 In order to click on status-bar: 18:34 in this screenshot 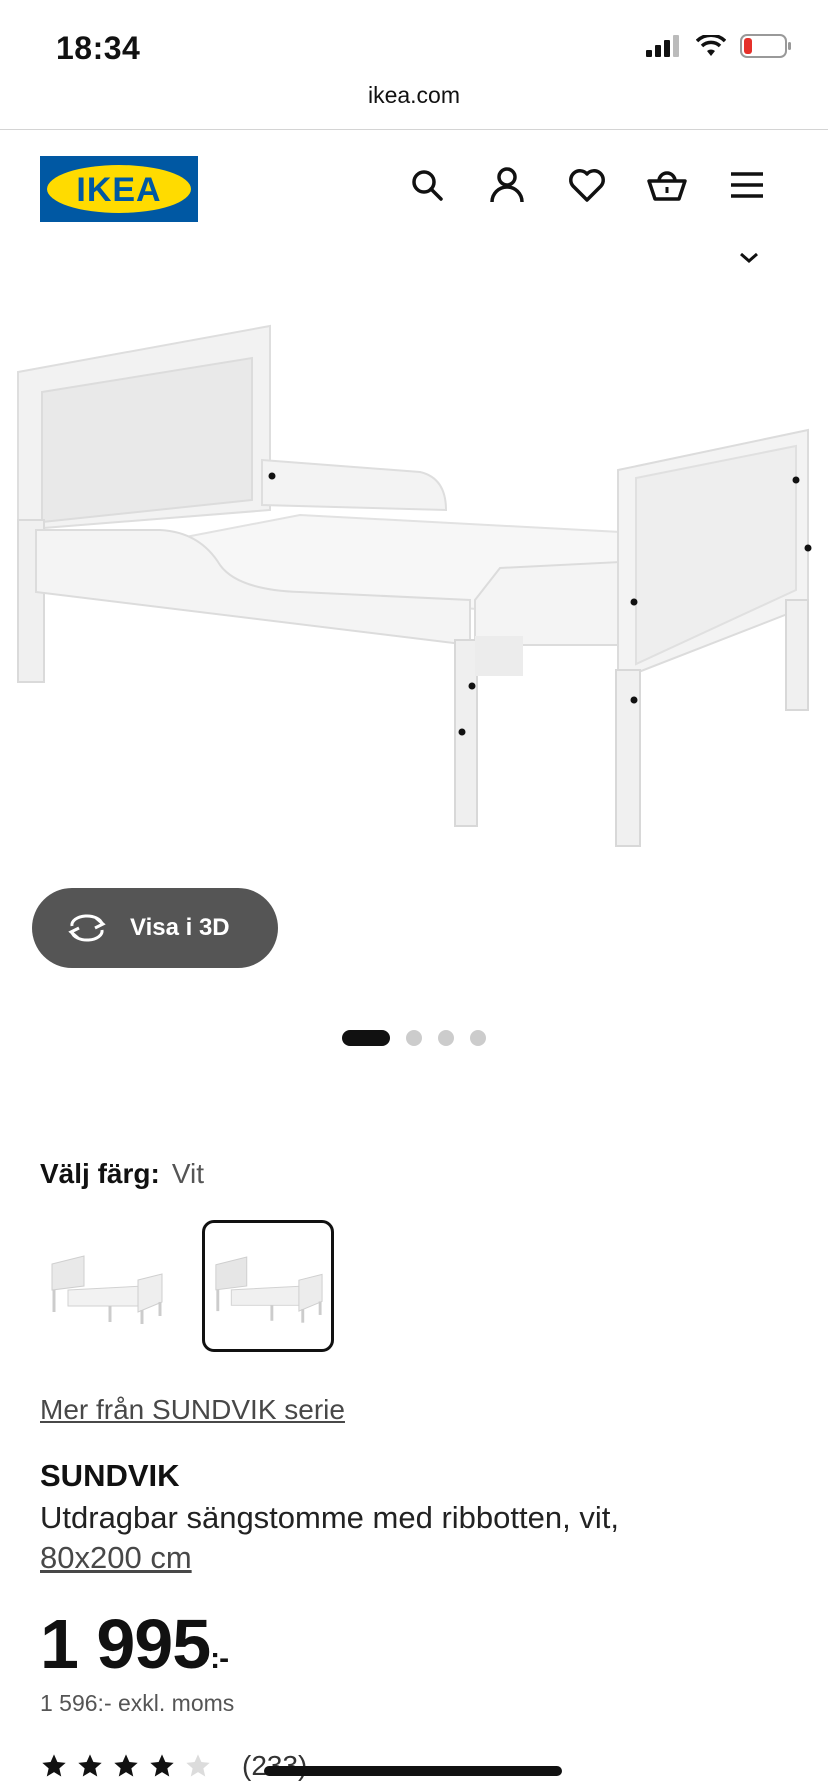, I will do `click(414, 46)`.